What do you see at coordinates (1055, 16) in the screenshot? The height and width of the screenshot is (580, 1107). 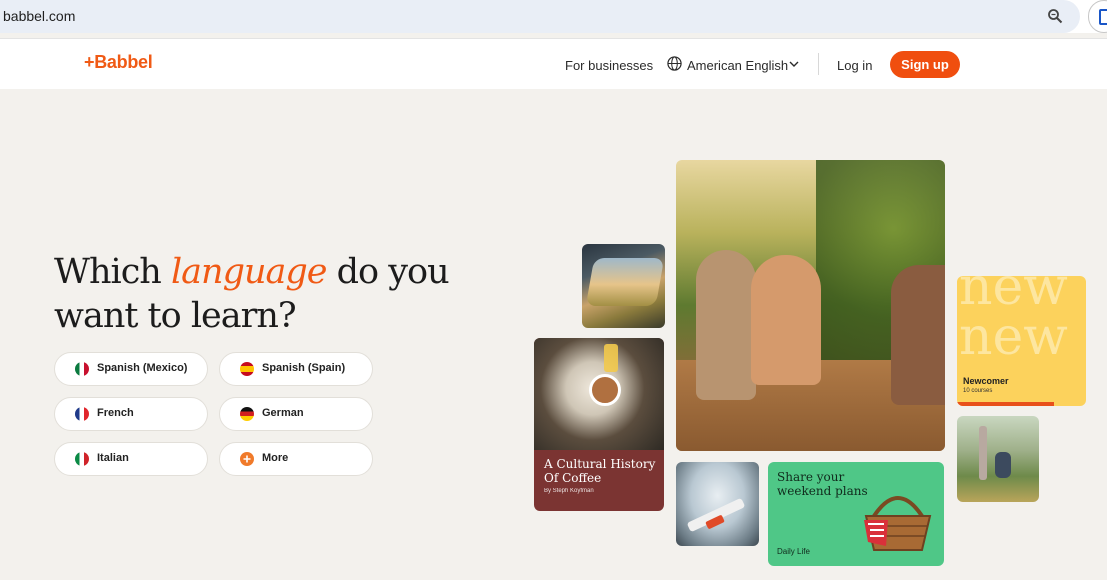 I see `zoom-icon` at bounding box center [1055, 16].